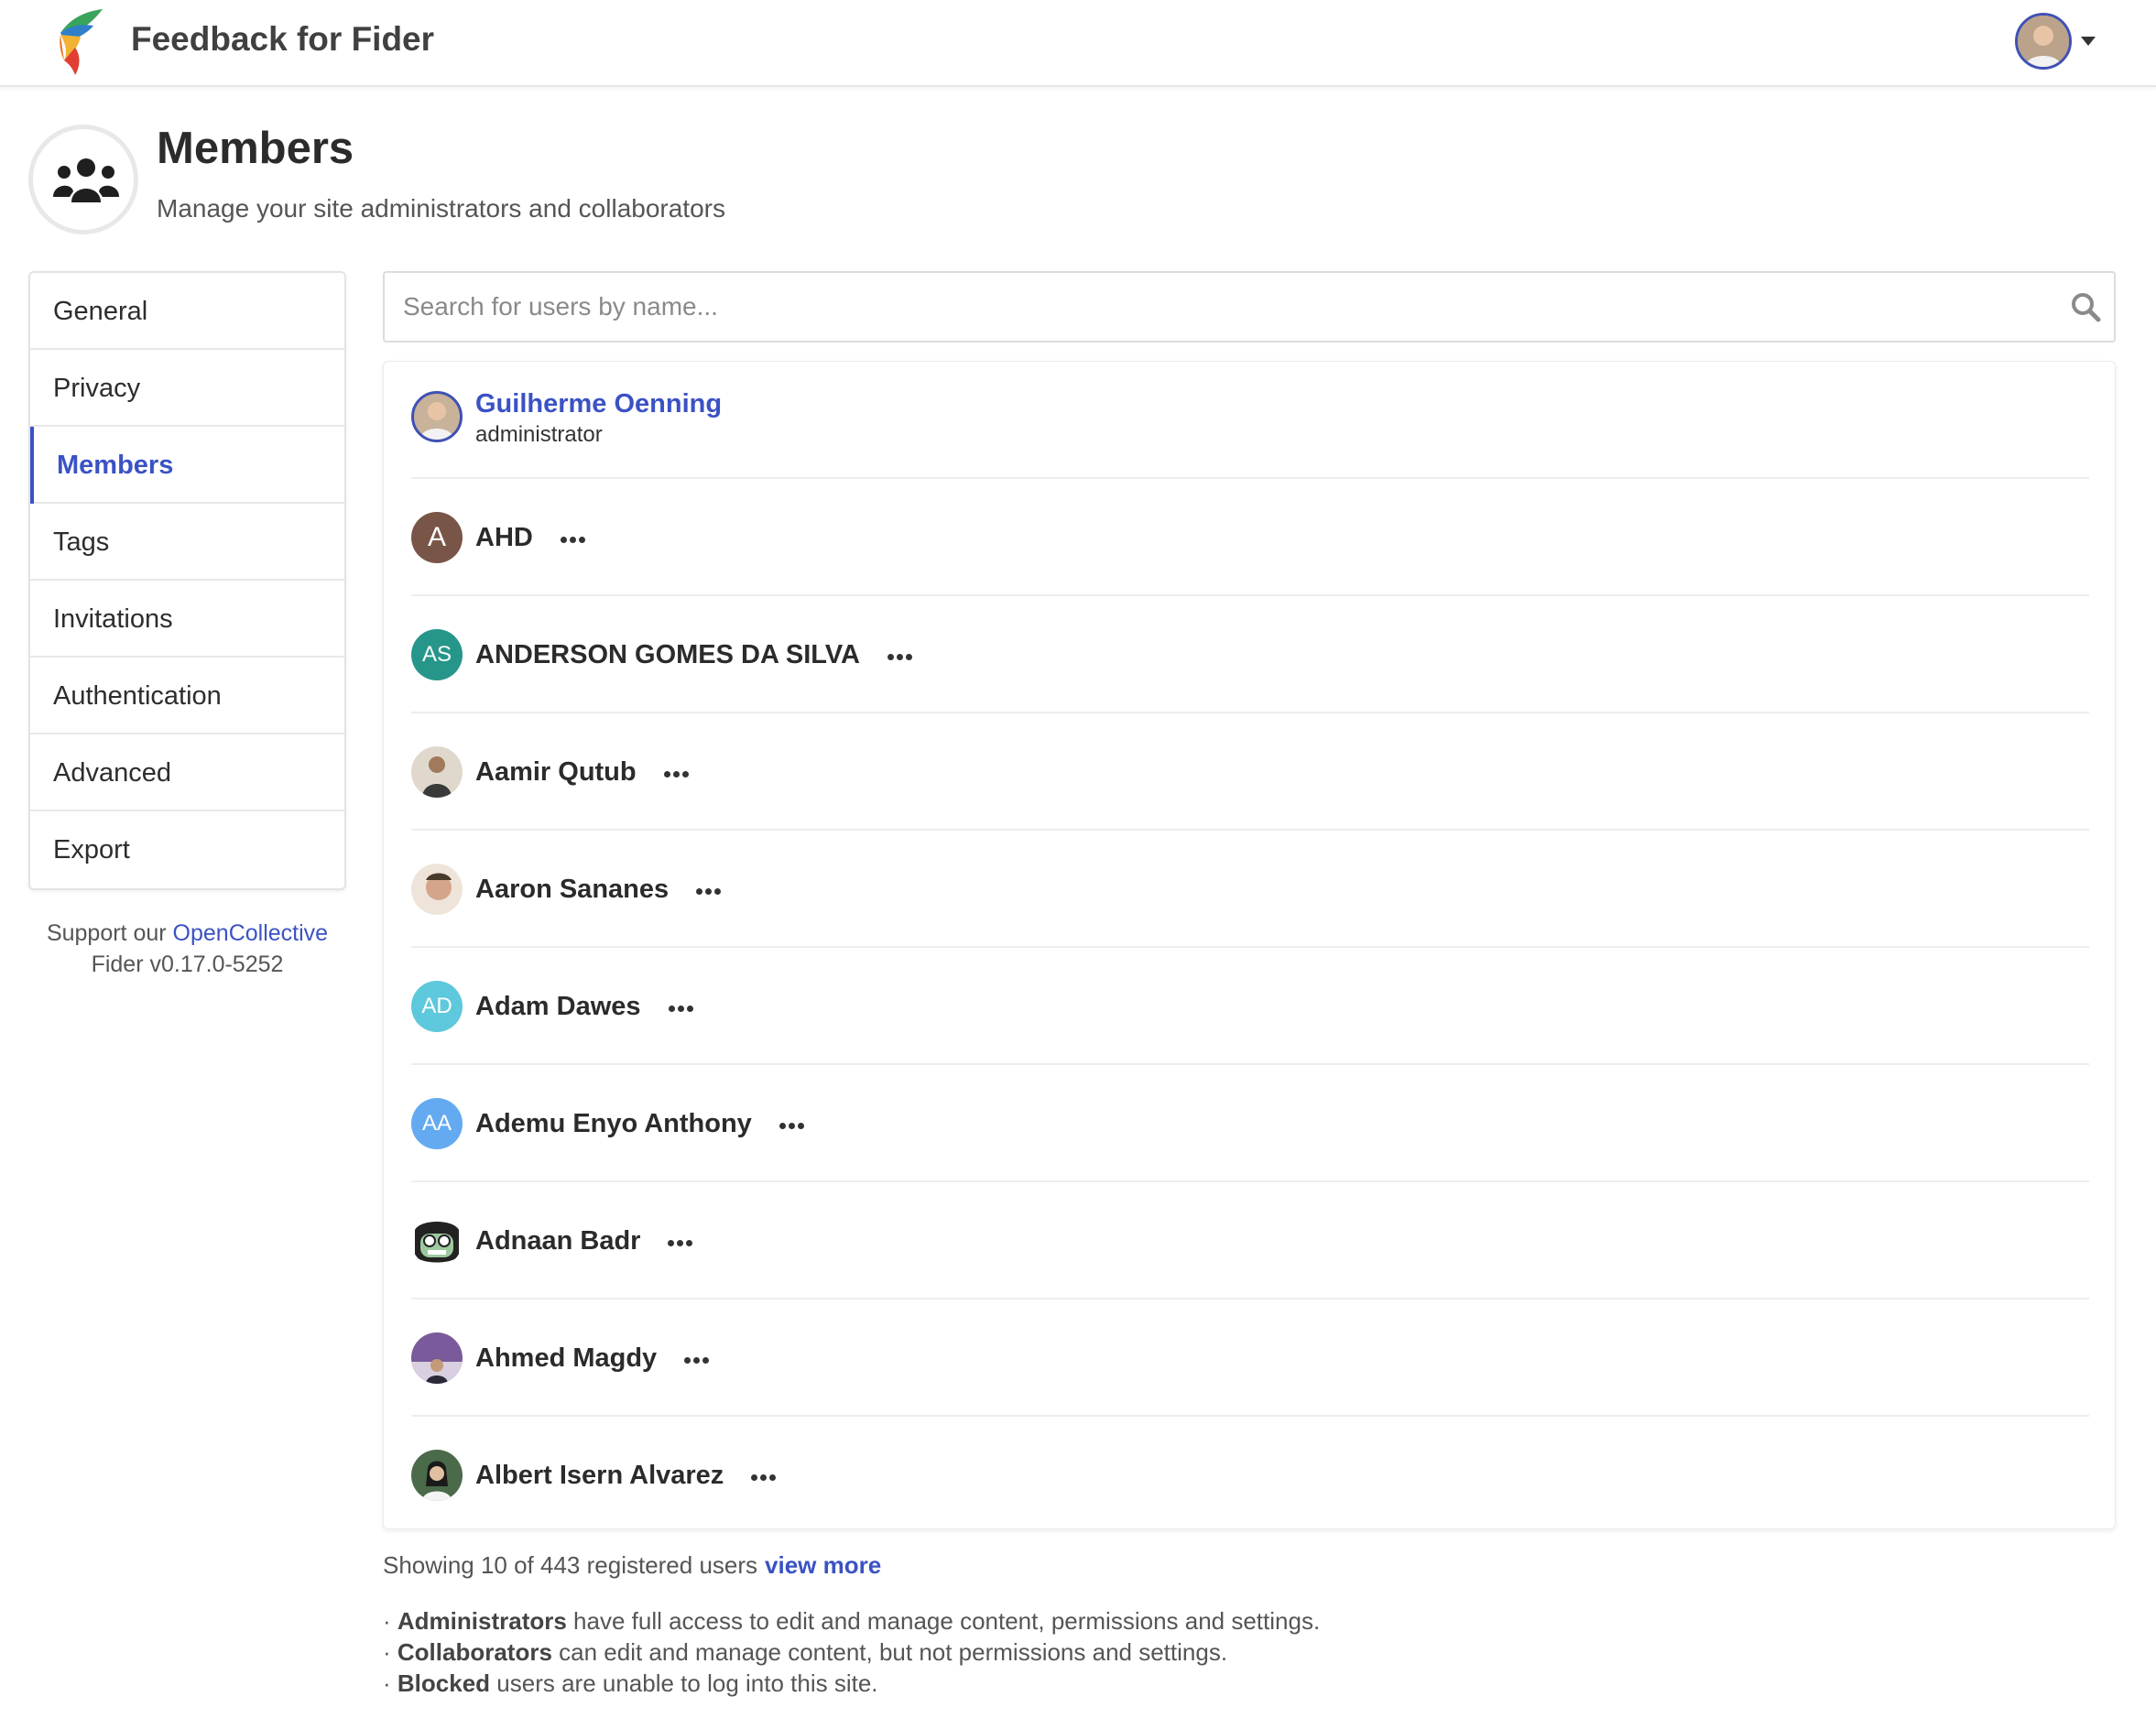  I want to click on member-row-ahd: A AHD, so click(1250, 537).